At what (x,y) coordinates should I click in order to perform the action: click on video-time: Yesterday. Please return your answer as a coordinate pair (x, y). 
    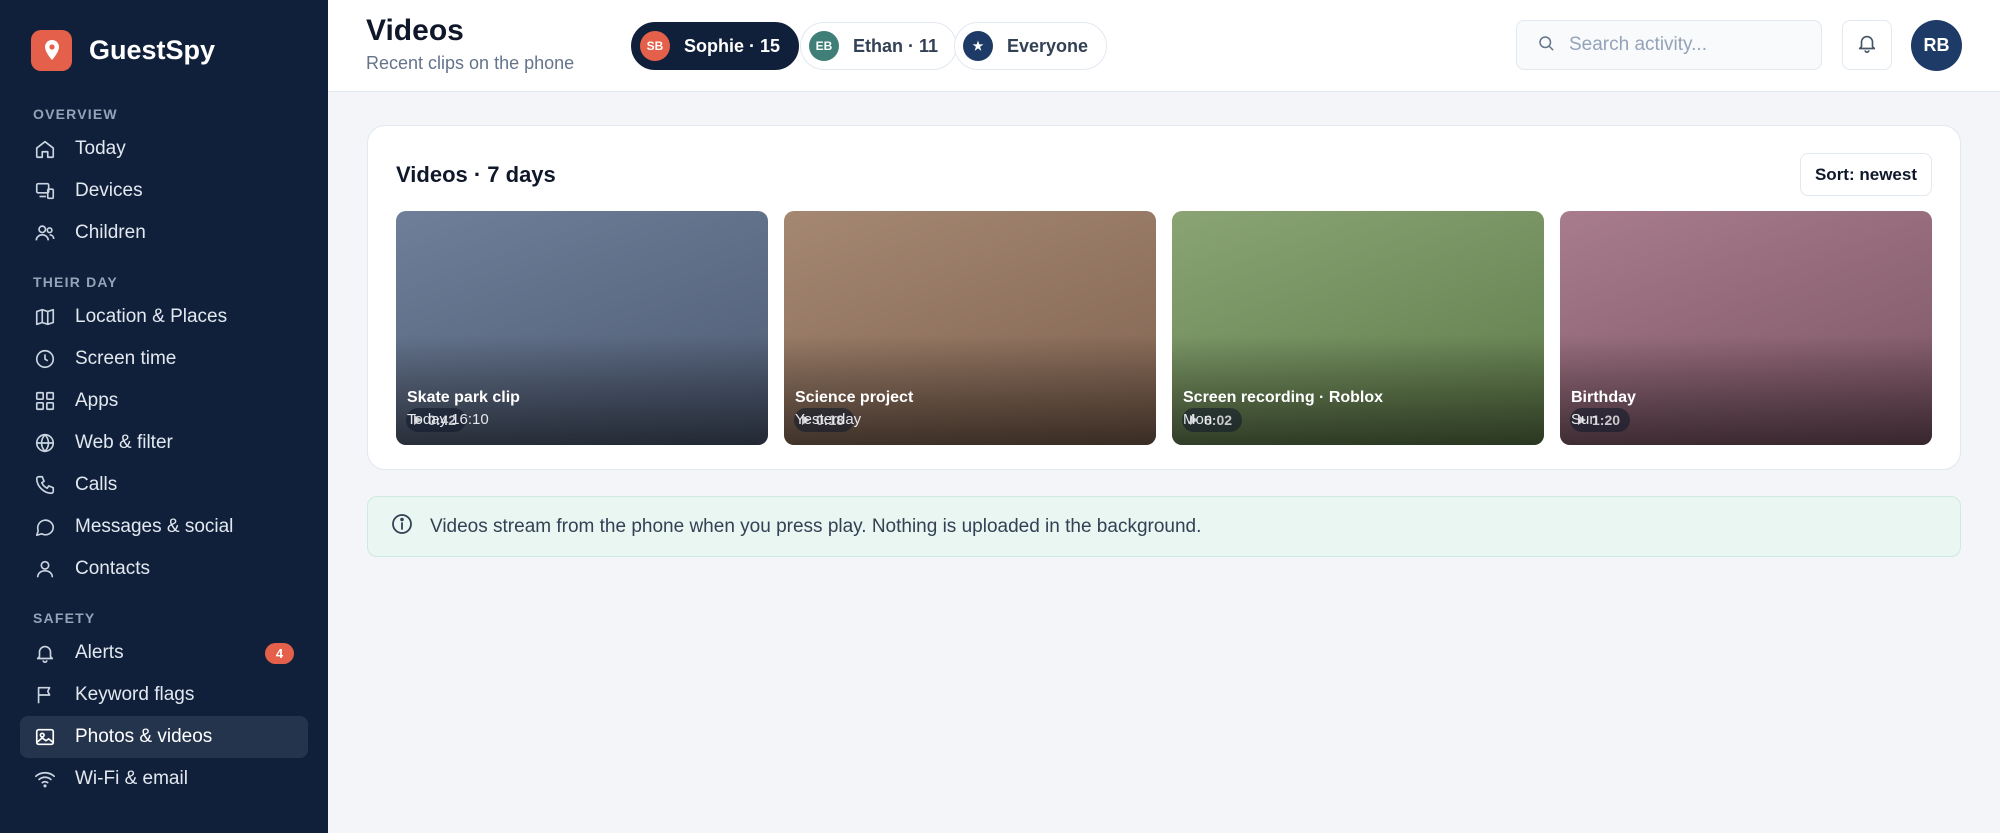
    Looking at the image, I should click on (828, 419).